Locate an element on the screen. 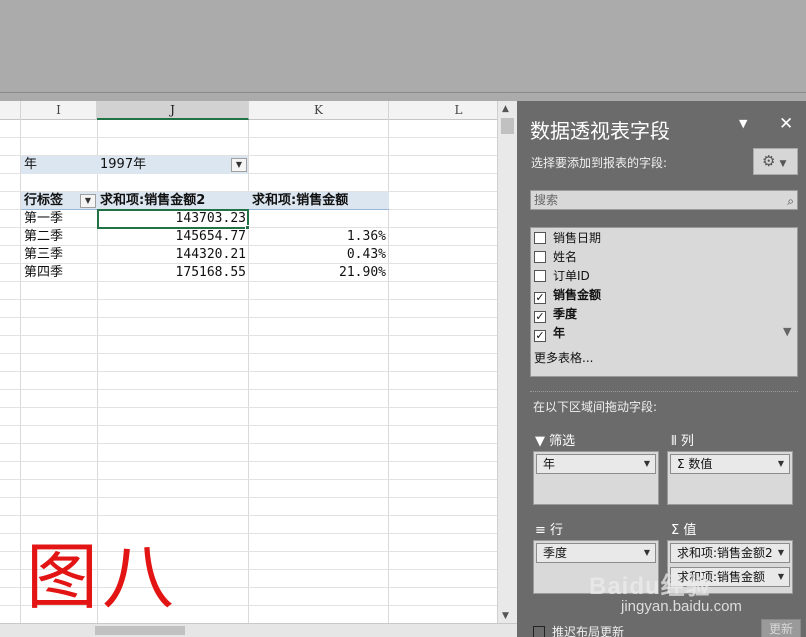  columns-icon: ⦀ is located at coordinates (674, 441).